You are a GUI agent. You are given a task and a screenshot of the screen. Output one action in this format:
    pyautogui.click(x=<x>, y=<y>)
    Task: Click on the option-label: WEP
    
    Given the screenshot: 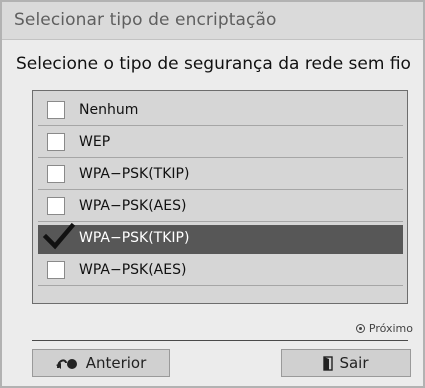 What is the action you would take?
    pyautogui.click(x=95, y=142)
    